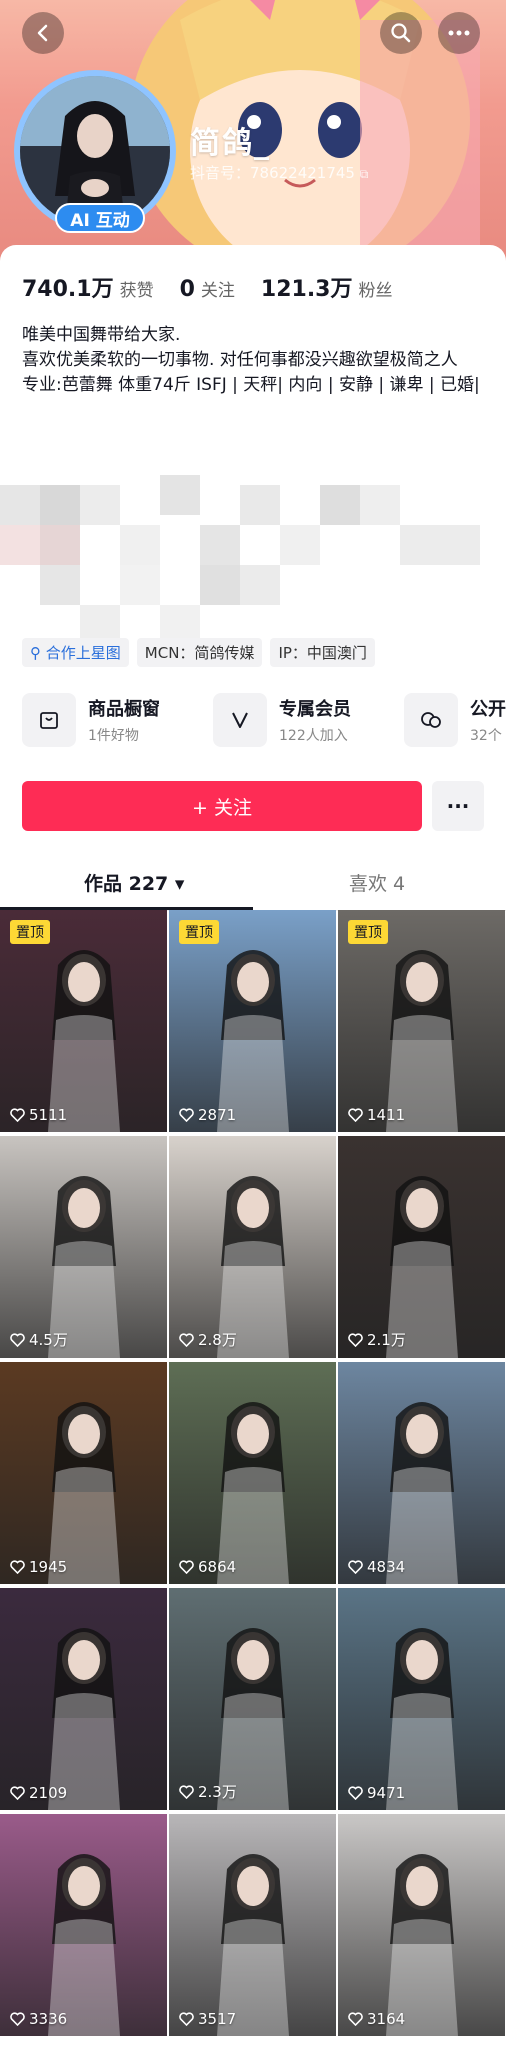  What do you see at coordinates (217, 1340) in the screenshot?
I see `video-likes-count: 2.8万` at bounding box center [217, 1340].